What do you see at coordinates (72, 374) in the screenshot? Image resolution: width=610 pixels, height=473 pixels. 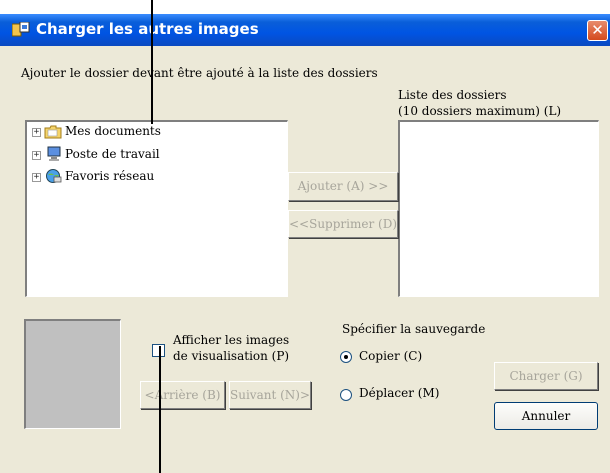 I see `preview-image` at bounding box center [72, 374].